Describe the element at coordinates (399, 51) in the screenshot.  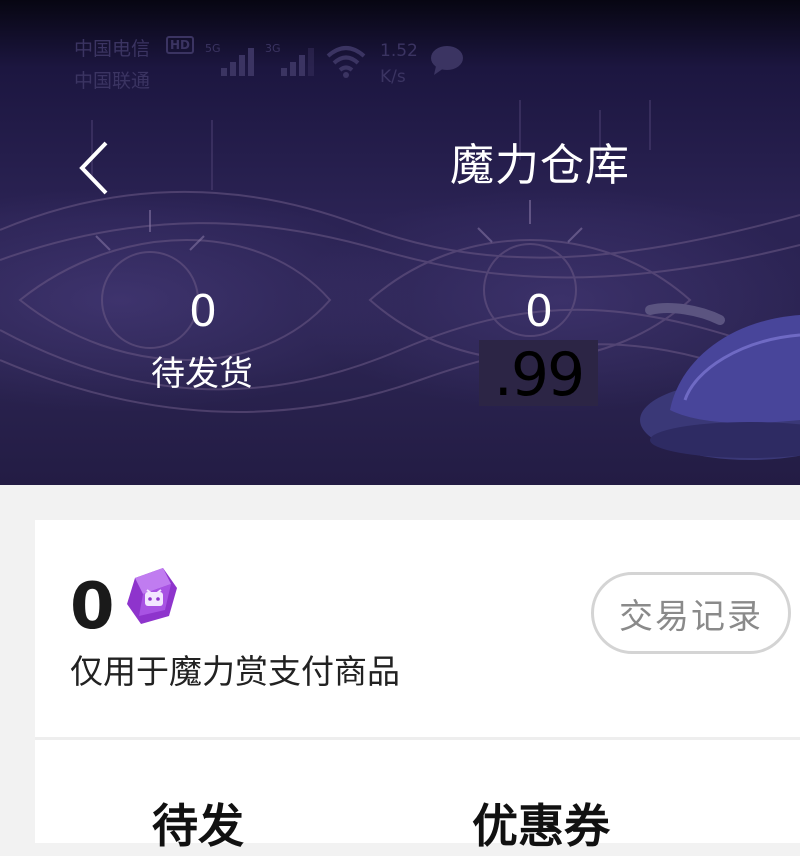
I see `speed-value: 1.52` at that location.